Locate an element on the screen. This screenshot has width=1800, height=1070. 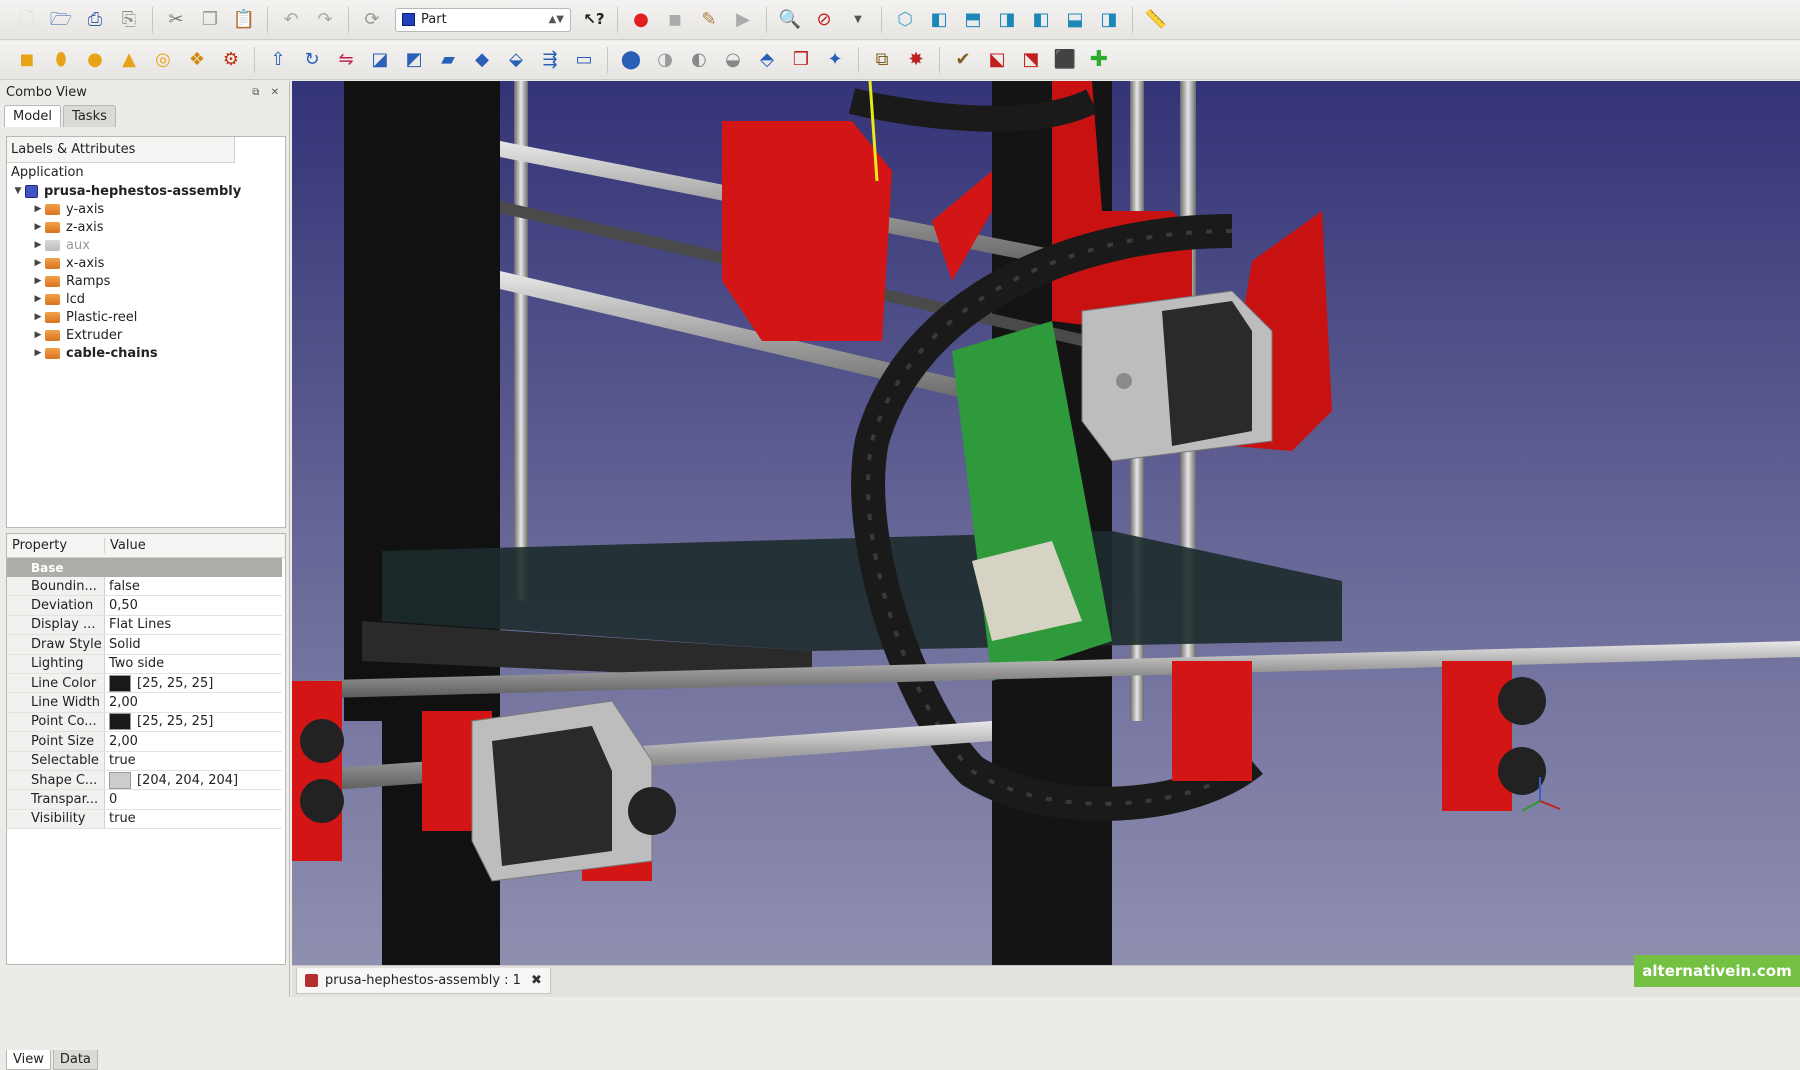
property-value-cell: 0 is located at coordinates (111, 799).